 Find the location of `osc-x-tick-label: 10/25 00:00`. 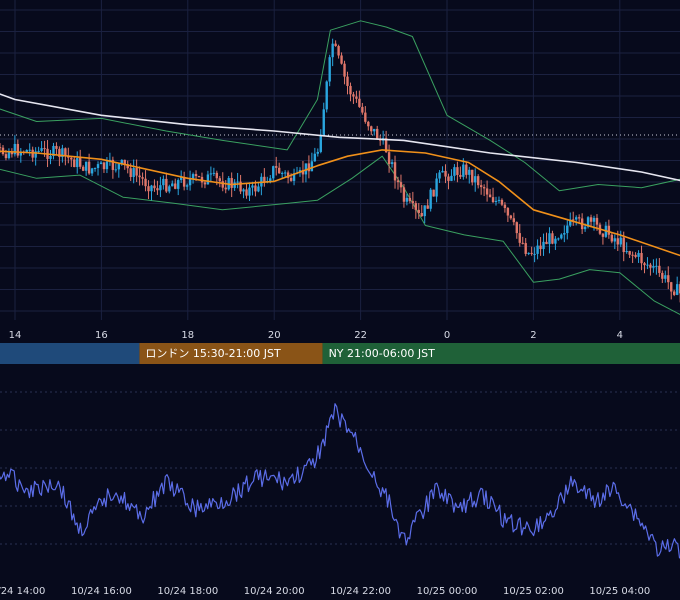

osc-x-tick-label: 10/25 00:00 is located at coordinates (447, 591).